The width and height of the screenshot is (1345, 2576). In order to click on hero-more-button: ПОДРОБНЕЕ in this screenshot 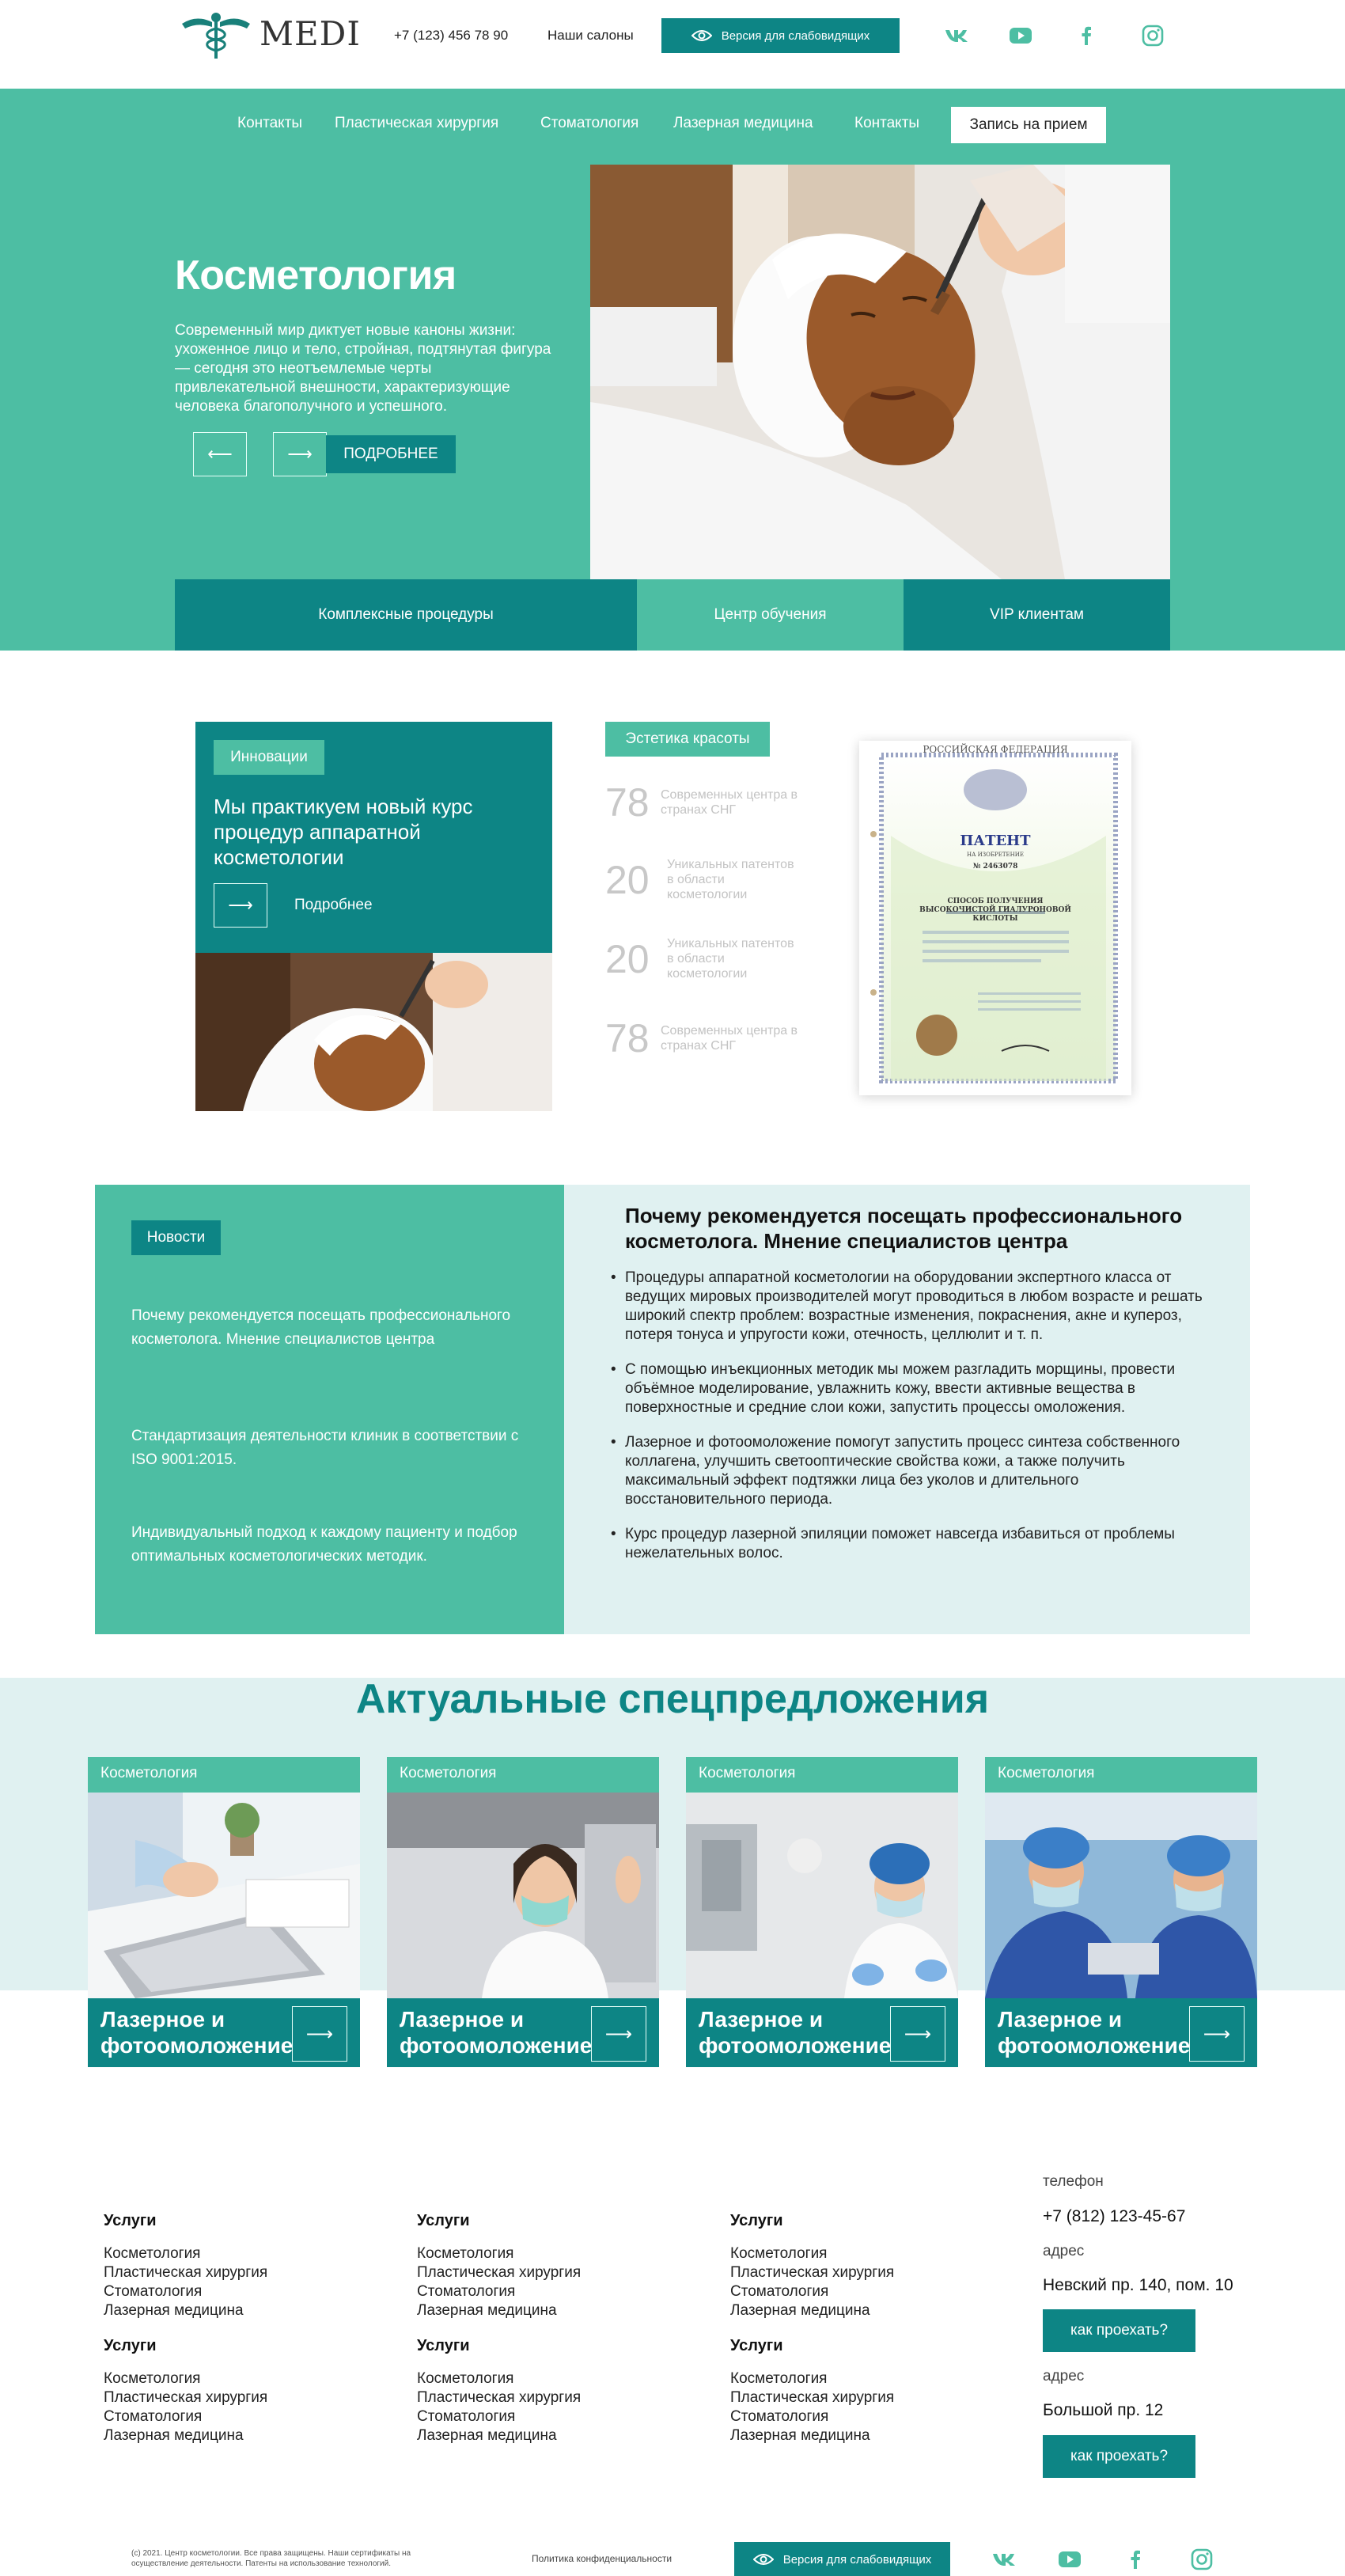, I will do `click(391, 454)`.